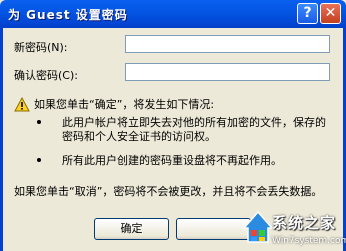 This screenshot has height=251, width=346. I want to click on new-password-label: 新密码(N):, so click(41, 47).